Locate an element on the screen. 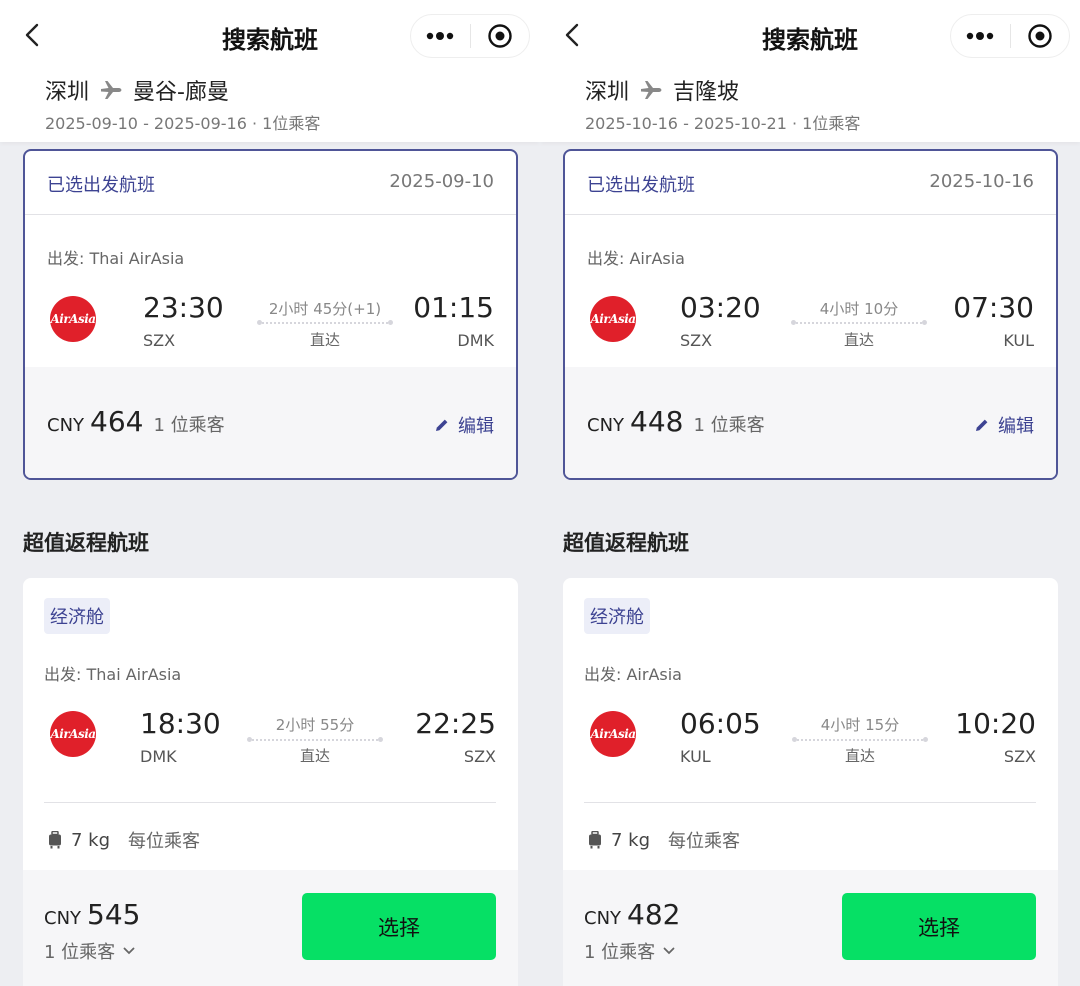 The width and height of the screenshot is (1080, 986). price-amount: 482 is located at coordinates (654, 914).